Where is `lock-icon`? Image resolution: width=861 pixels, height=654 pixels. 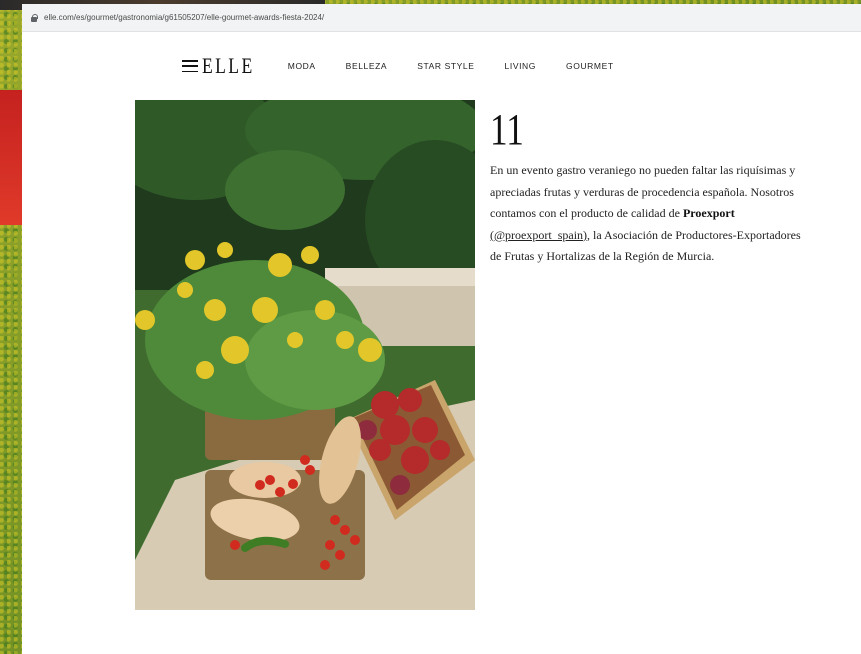 lock-icon is located at coordinates (34, 17).